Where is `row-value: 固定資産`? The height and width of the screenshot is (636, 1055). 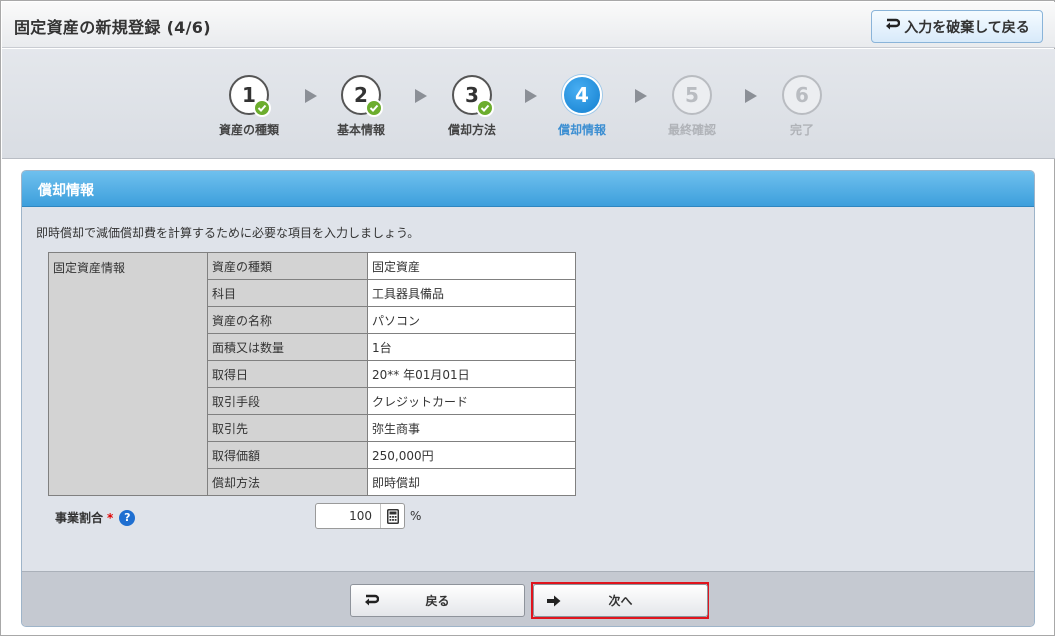
row-value: 固定資産 is located at coordinates (471, 266).